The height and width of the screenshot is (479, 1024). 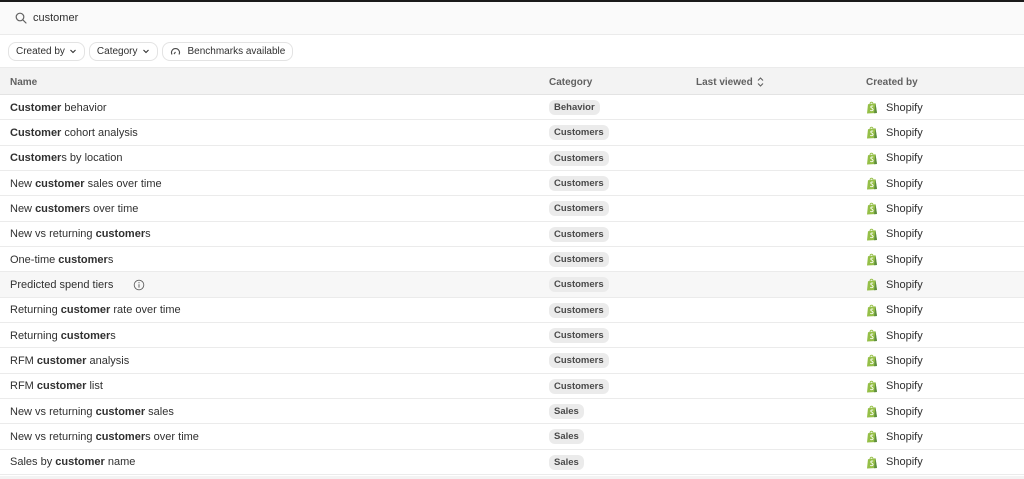 I want to click on column-header-last-viewed: Last viewed, so click(x=730, y=82).